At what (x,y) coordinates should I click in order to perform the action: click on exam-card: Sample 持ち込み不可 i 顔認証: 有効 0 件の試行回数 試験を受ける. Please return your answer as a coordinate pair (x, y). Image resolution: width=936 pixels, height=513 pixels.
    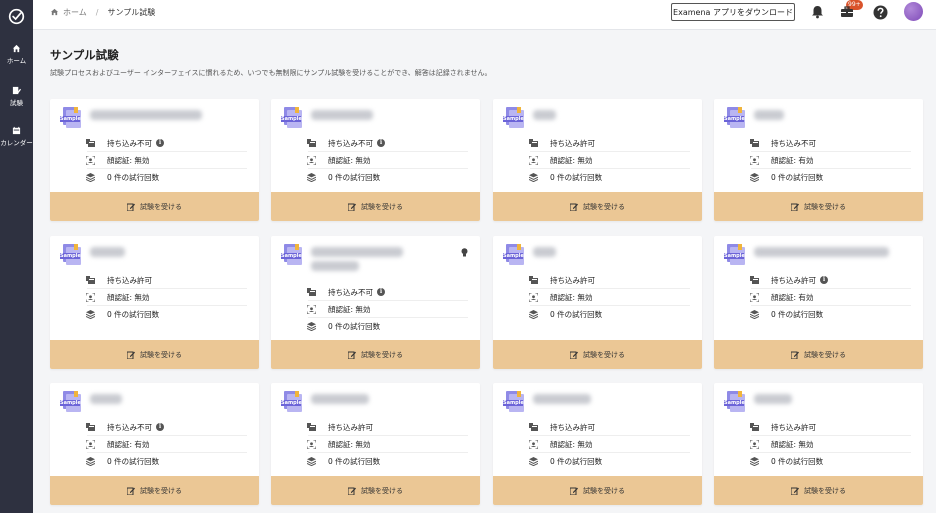
    Looking at the image, I should click on (154, 444).